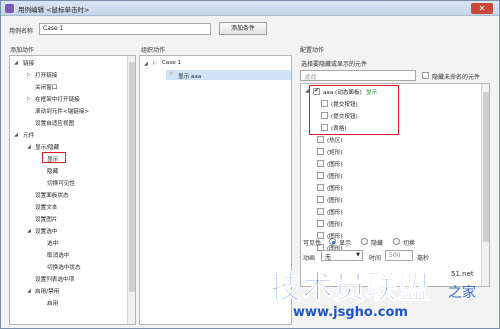 Image resolution: width=500 pixels, height=329 pixels. I want to click on close-button: ✕, so click(482, 8).